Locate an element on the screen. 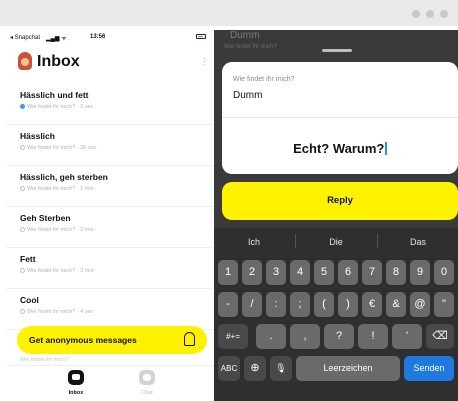 This screenshot has height=401, width=458. page-title: Inbox is located at coordinates (58, 61).